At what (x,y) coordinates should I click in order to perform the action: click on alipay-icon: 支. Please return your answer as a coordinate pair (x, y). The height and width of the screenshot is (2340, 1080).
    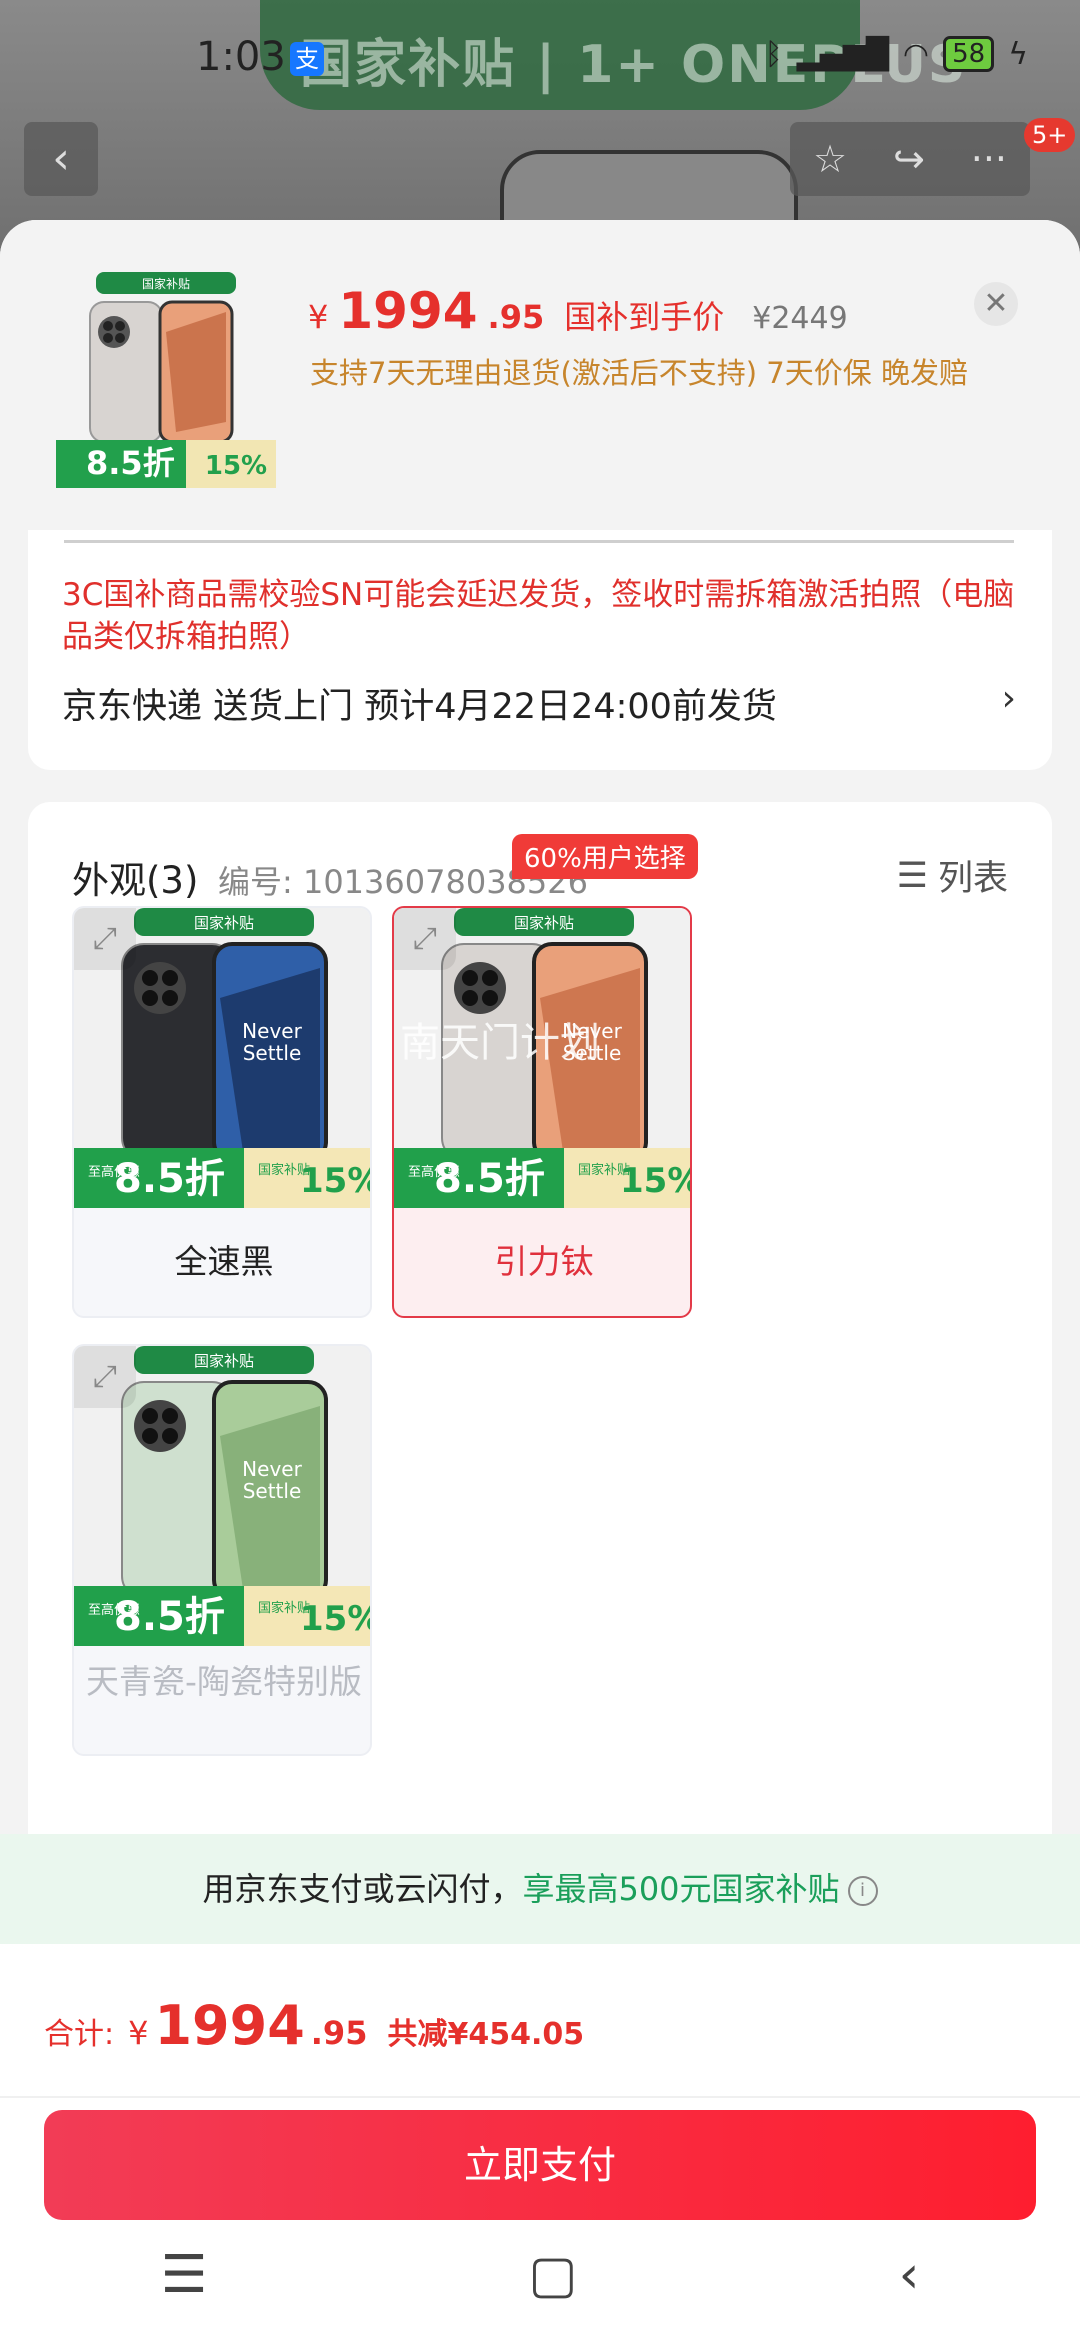
    Looking at the image, I should click on (307, 59).